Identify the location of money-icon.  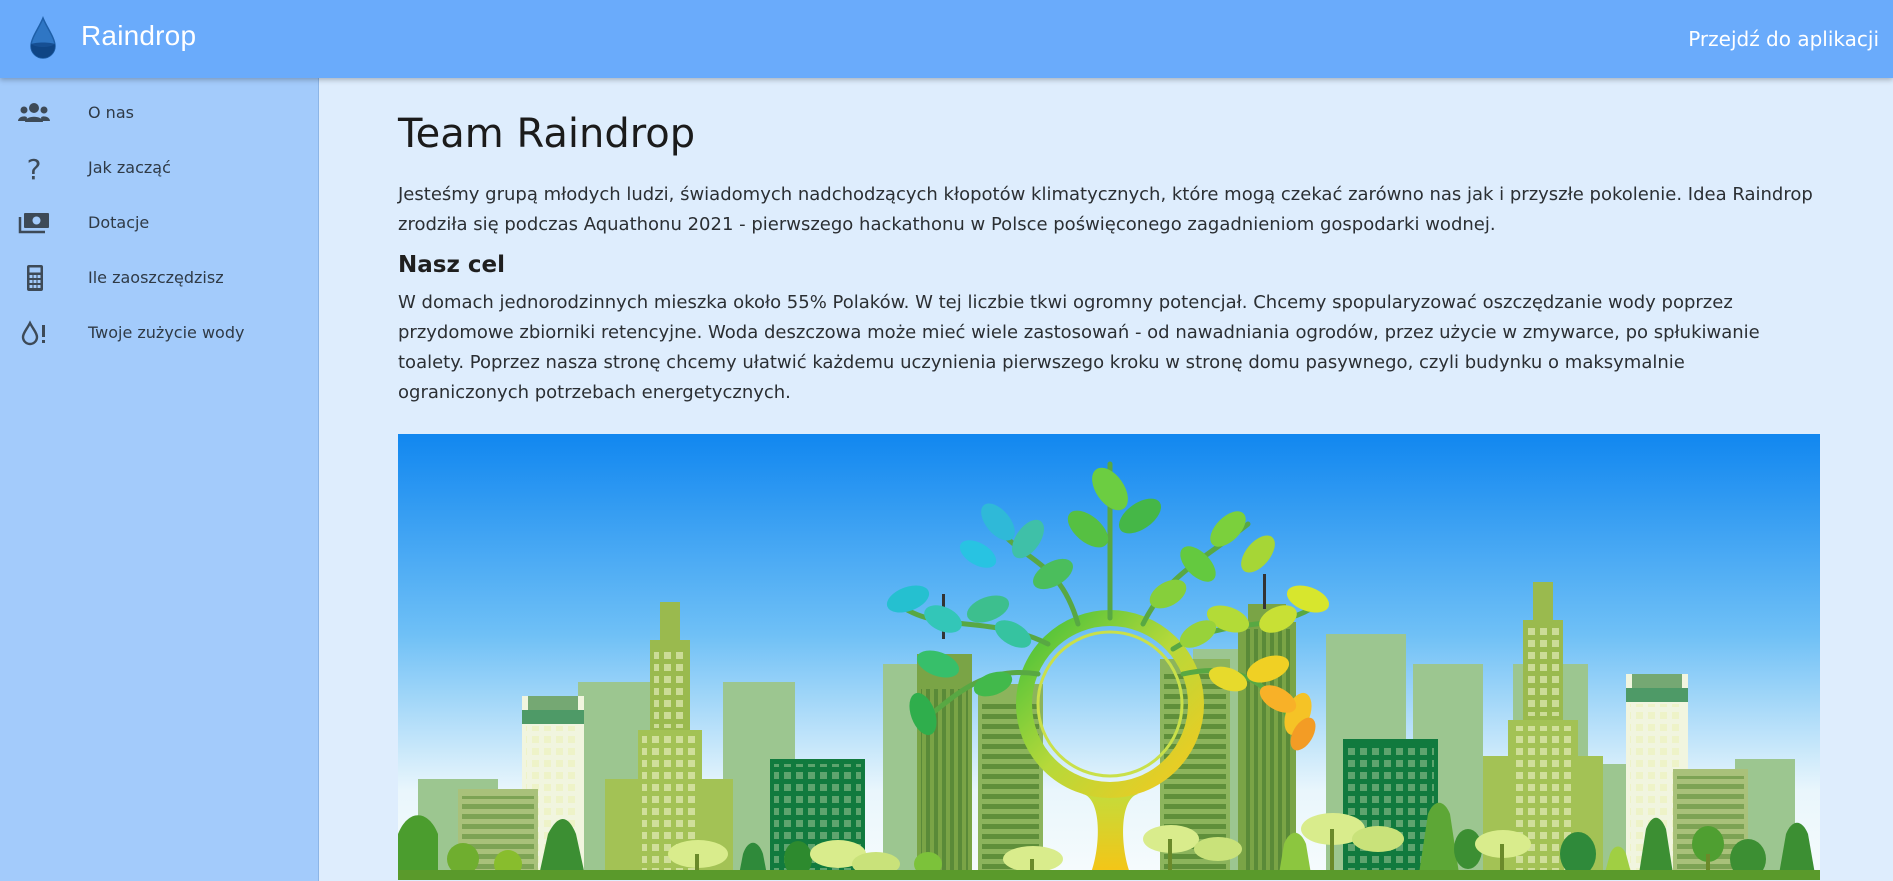
(33, 223).